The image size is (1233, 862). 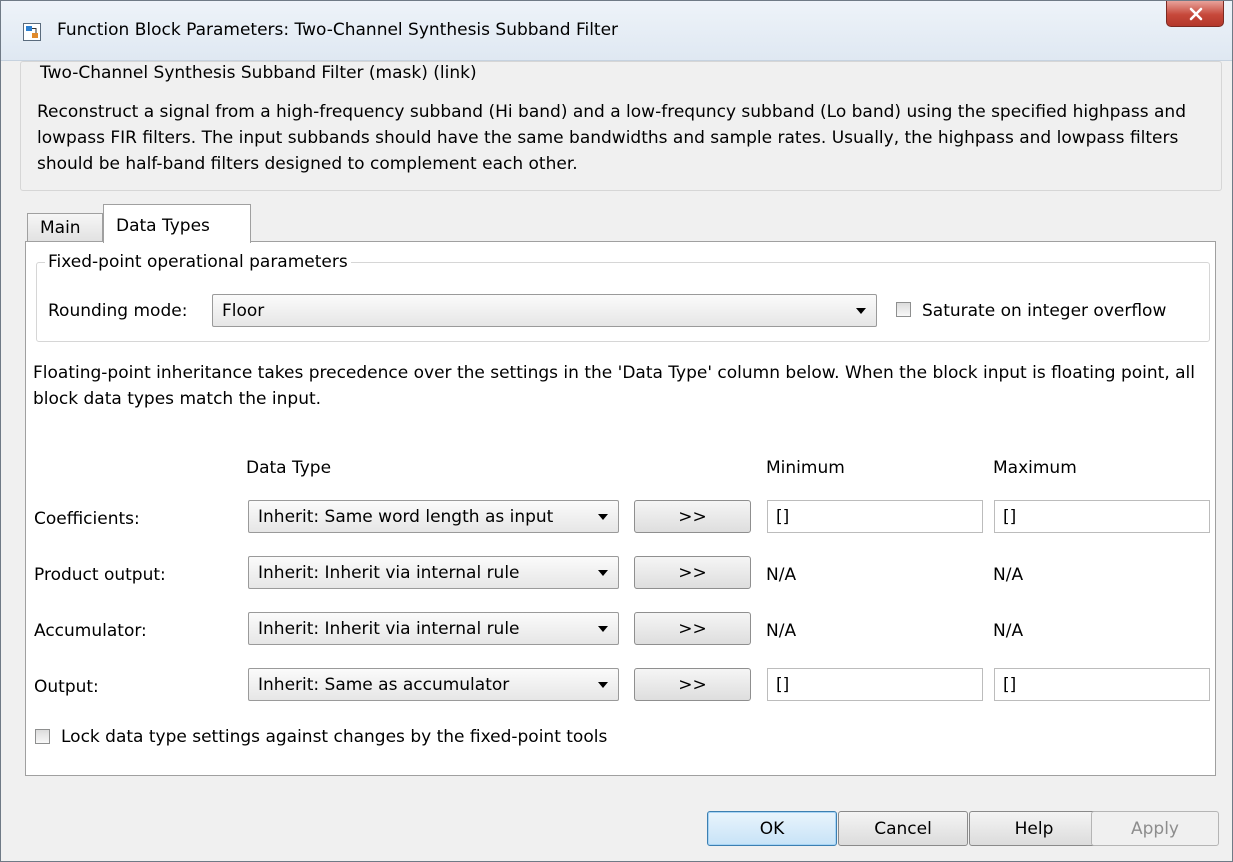 I want to click on coefficients-assistant-button: >>, so click(x=692, y=516).